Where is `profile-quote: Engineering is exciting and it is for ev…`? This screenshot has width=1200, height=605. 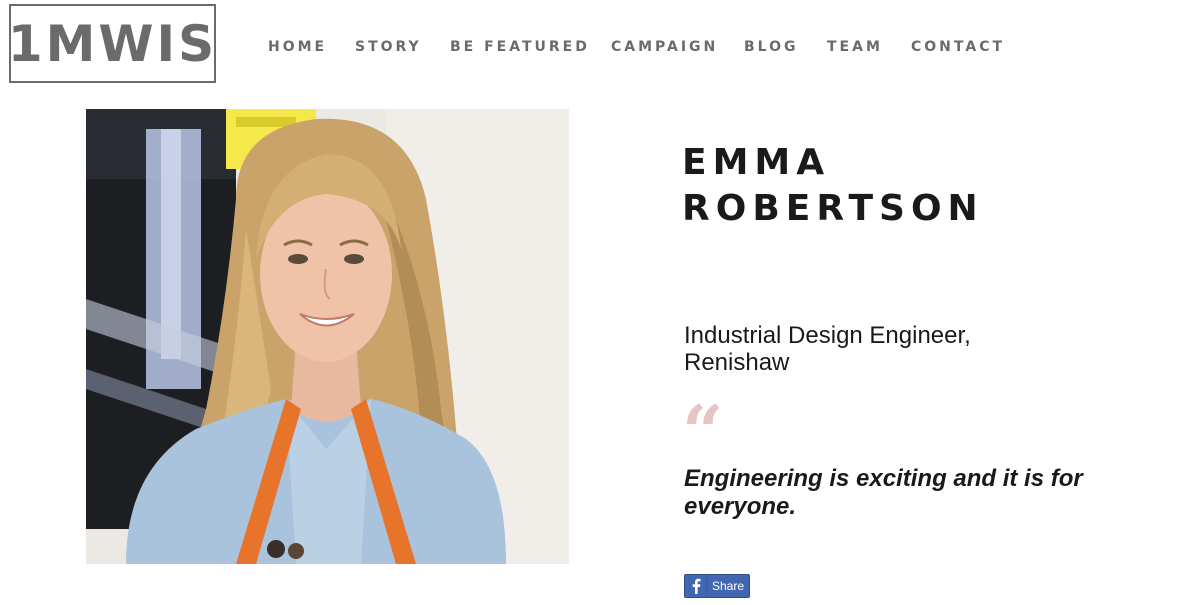
profile-quote: Engineering is exciting and it is for ev… is located at coordinates (883, 492).